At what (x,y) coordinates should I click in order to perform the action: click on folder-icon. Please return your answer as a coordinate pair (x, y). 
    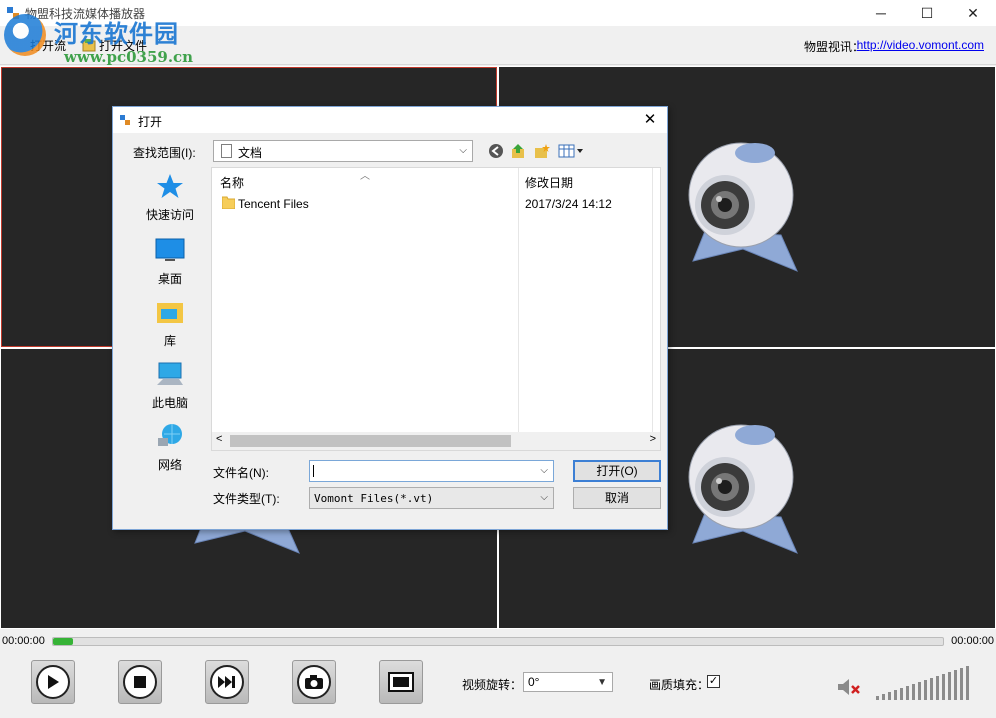
    Looking at the image, I should click on (228, 202).